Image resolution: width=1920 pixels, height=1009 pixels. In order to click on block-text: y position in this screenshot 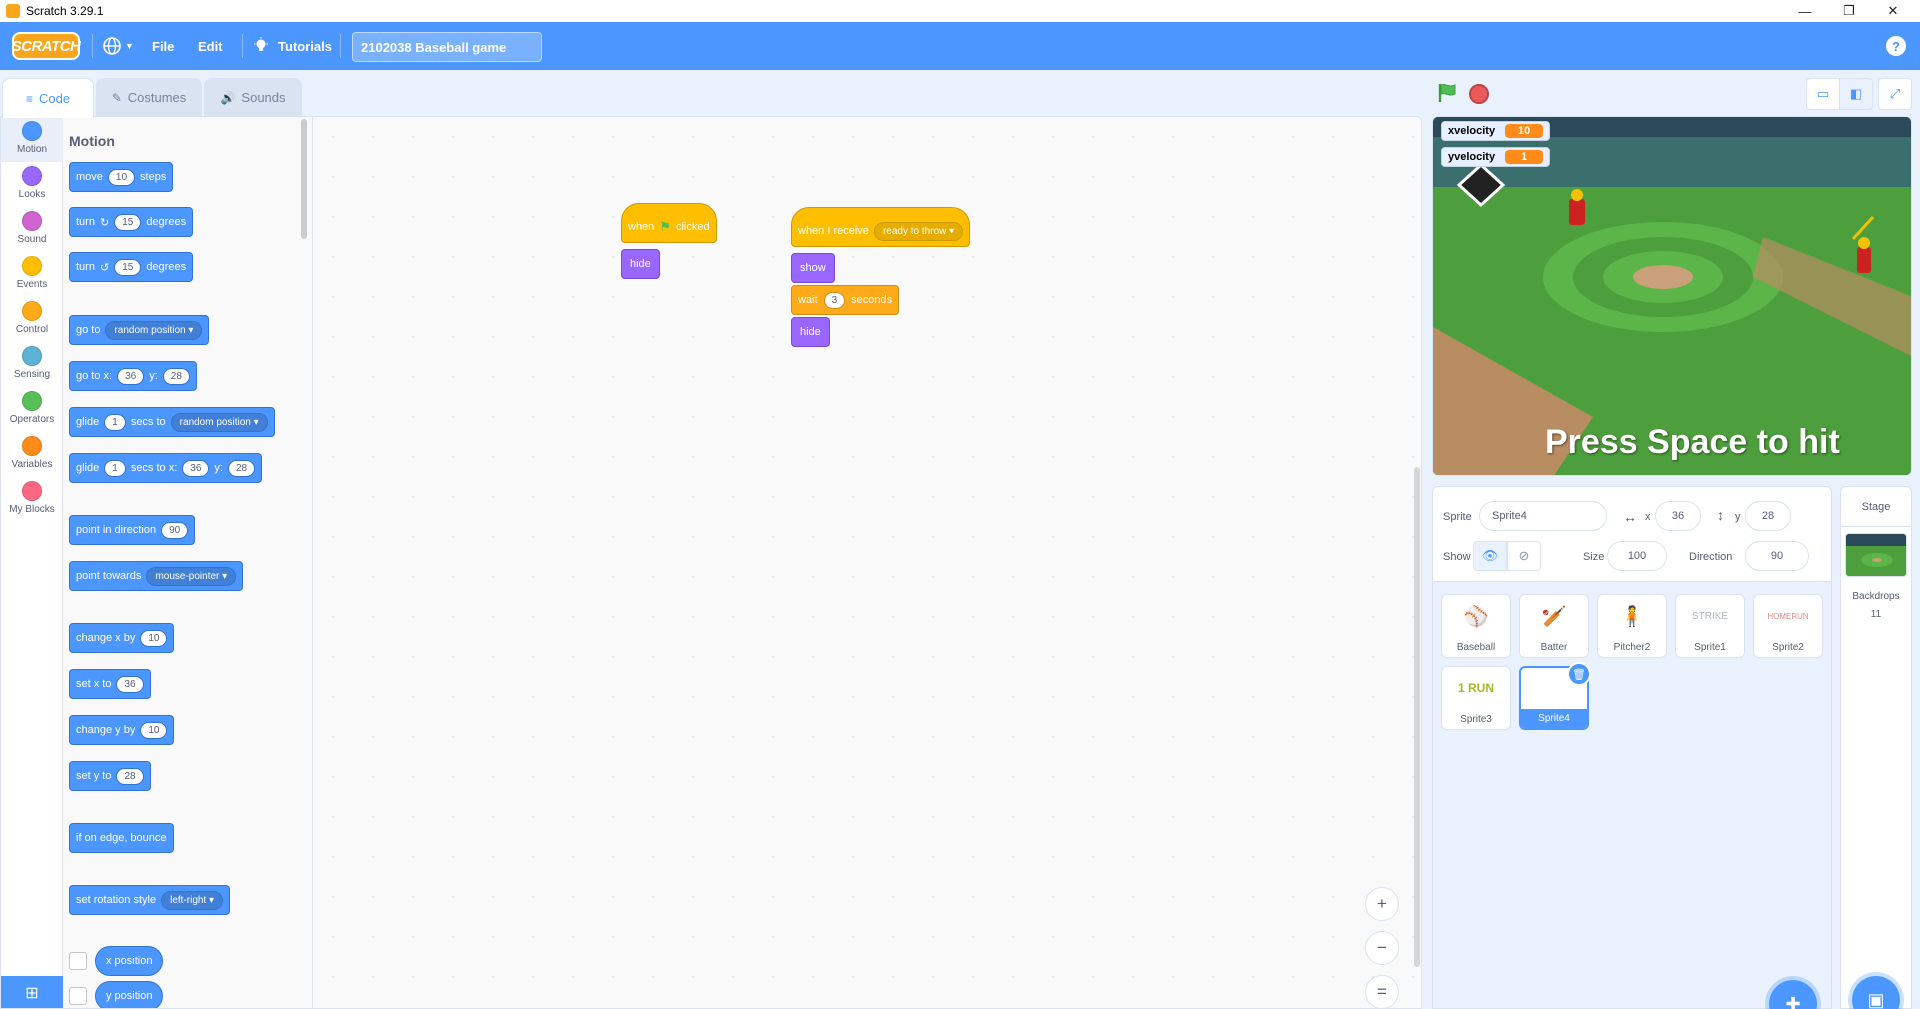, I will do `click(129, 996)`.